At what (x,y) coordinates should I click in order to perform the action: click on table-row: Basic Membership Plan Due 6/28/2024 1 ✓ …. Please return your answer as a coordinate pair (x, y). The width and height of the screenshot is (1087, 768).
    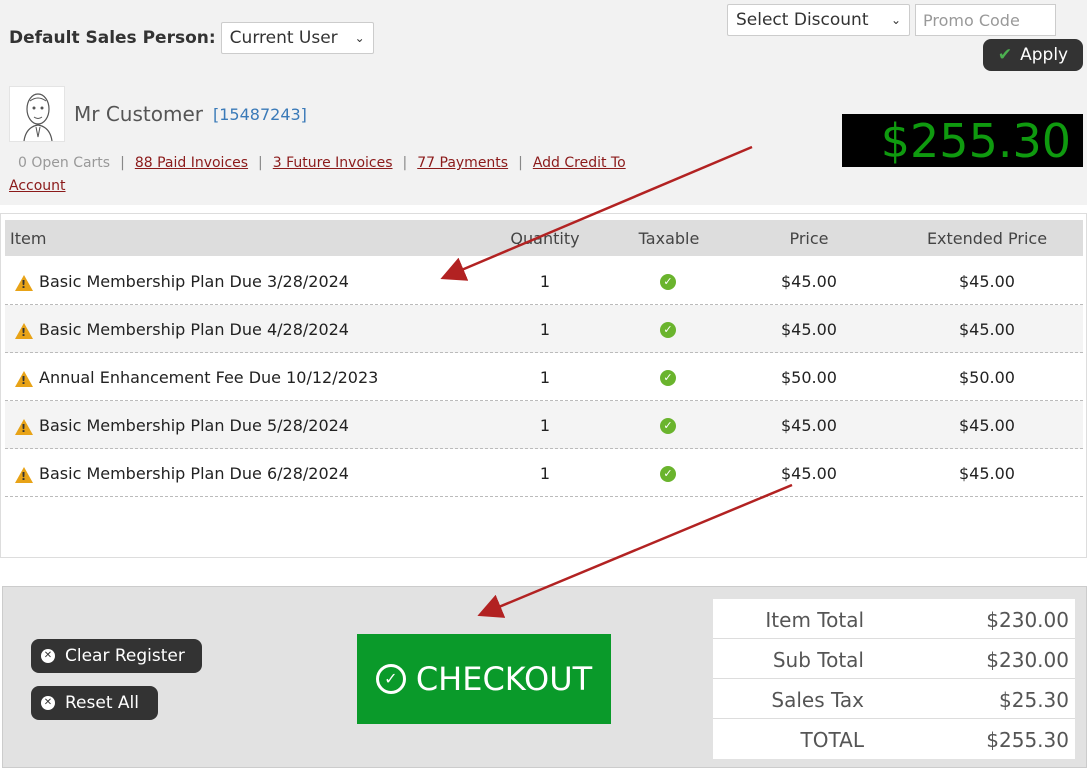
    Looking at the image, I should click on (544, 473).